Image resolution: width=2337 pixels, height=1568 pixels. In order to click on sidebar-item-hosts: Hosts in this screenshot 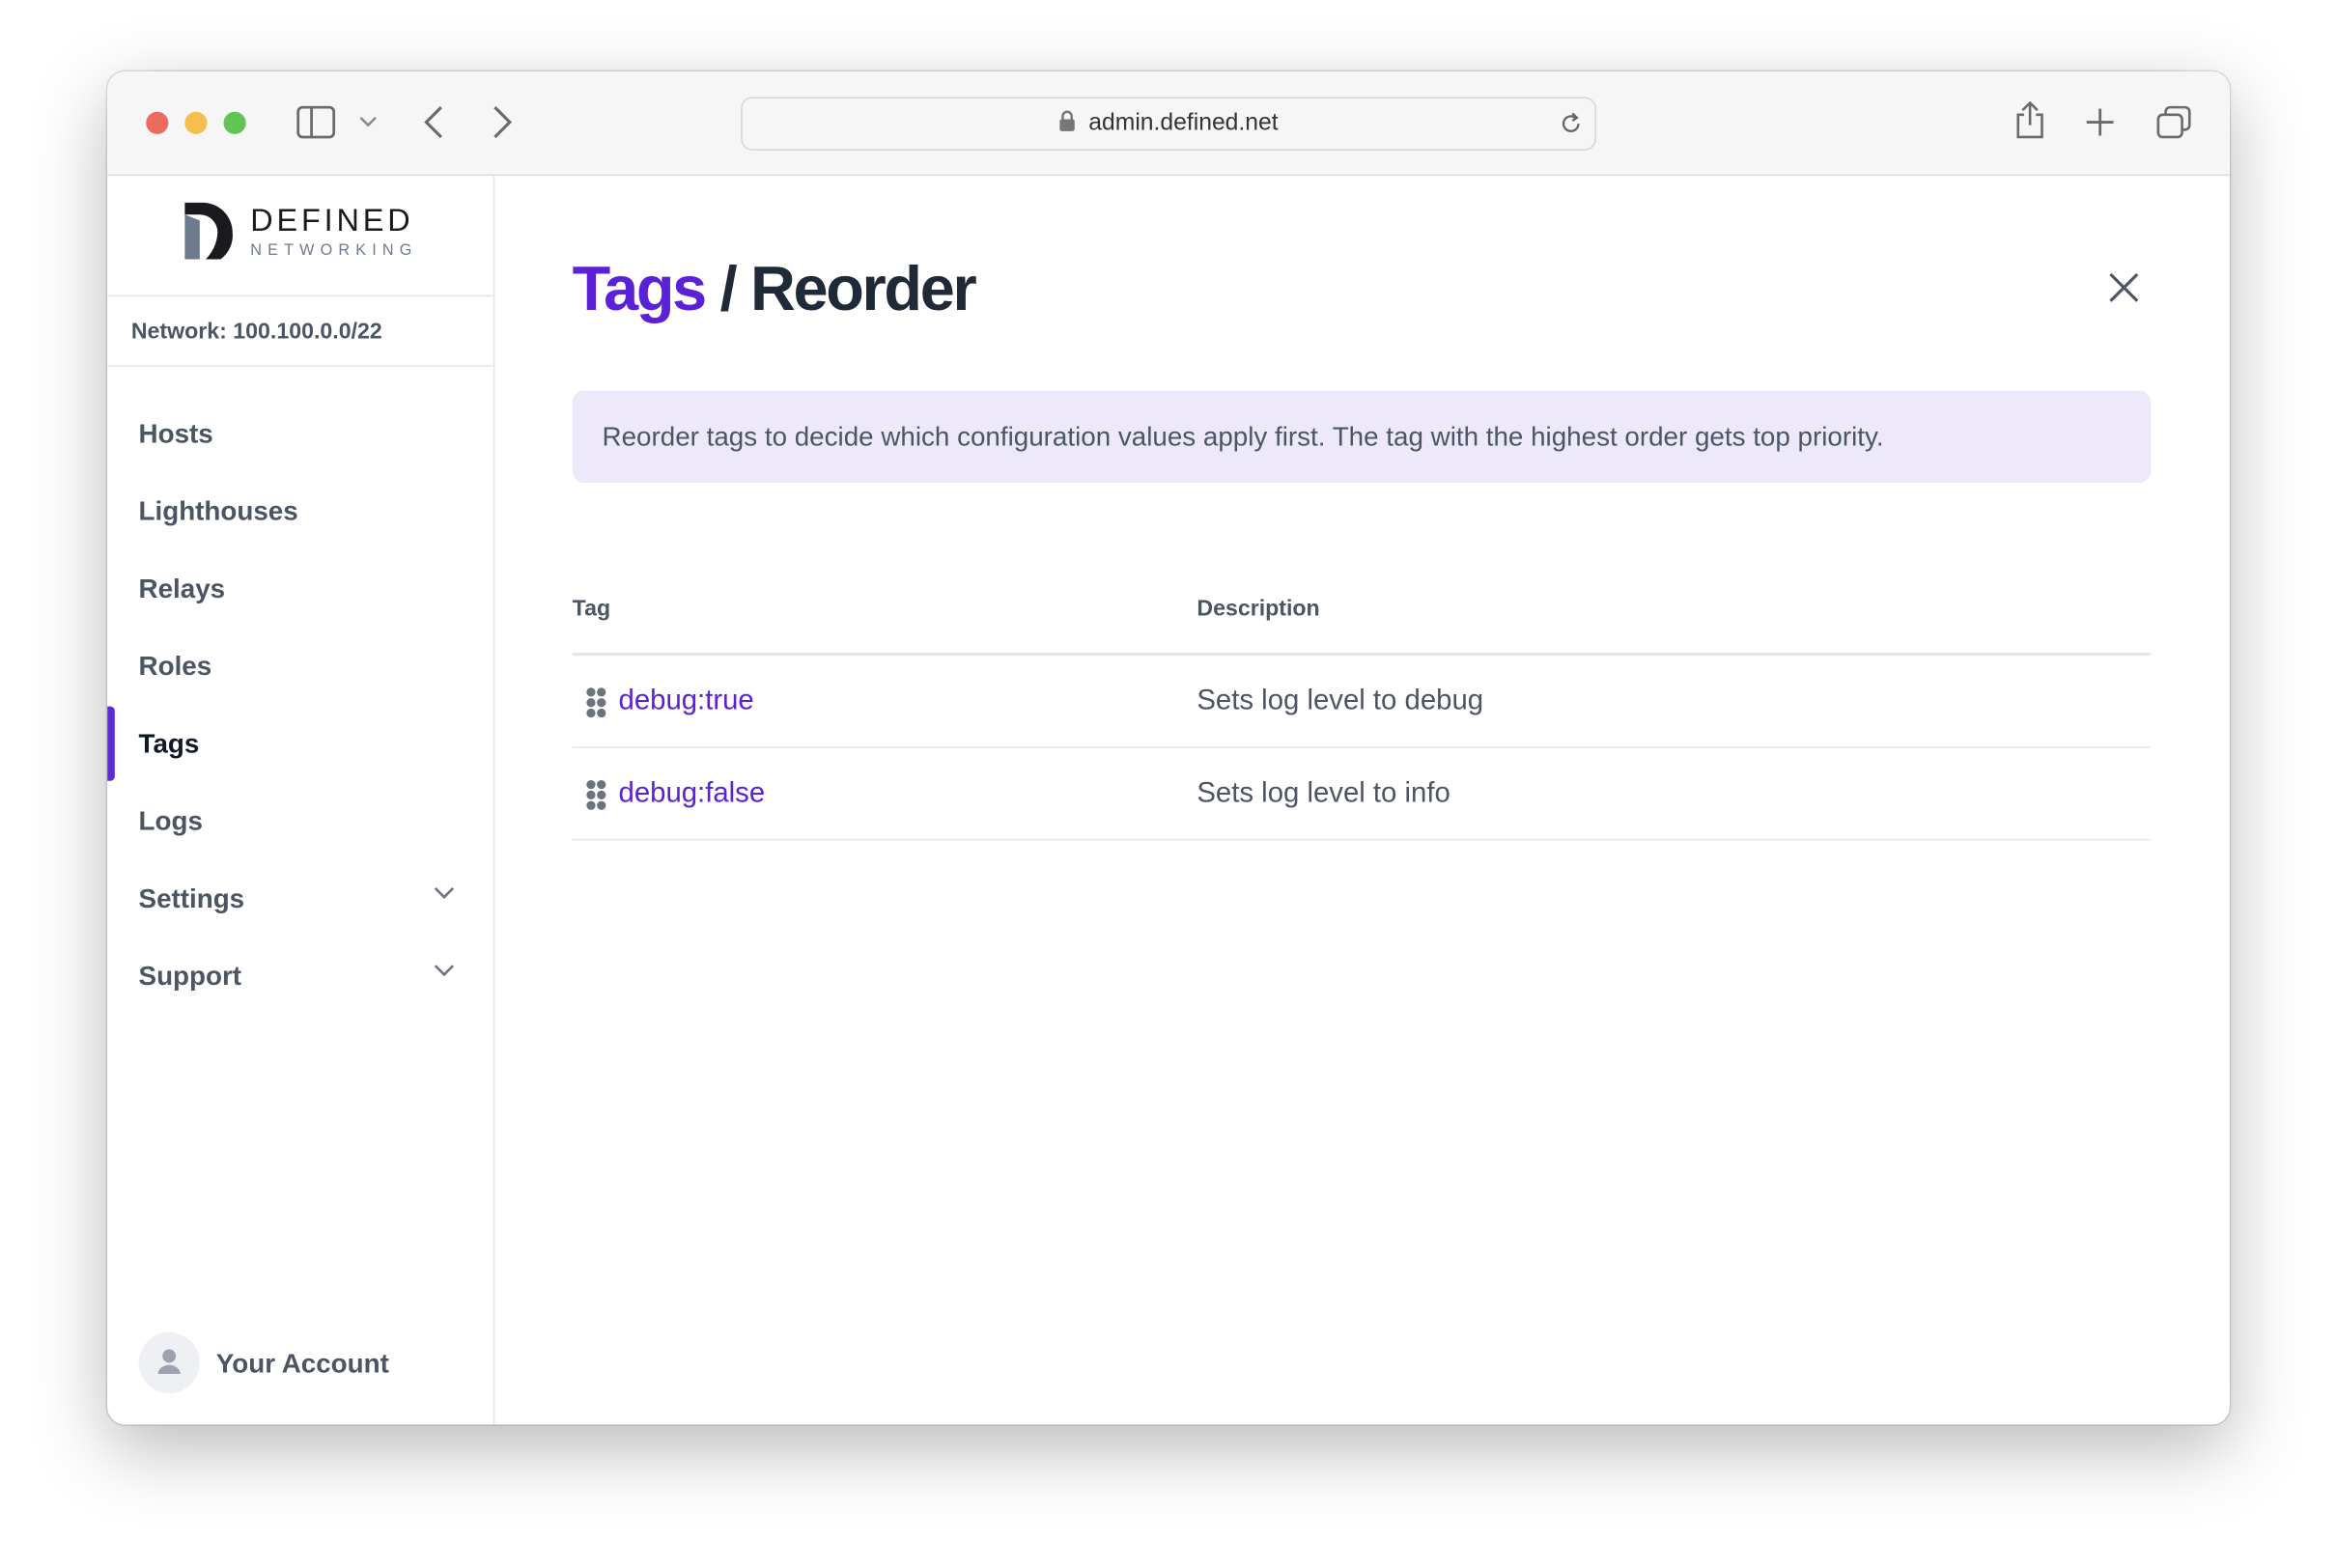, I will do `click(300, 434)`.